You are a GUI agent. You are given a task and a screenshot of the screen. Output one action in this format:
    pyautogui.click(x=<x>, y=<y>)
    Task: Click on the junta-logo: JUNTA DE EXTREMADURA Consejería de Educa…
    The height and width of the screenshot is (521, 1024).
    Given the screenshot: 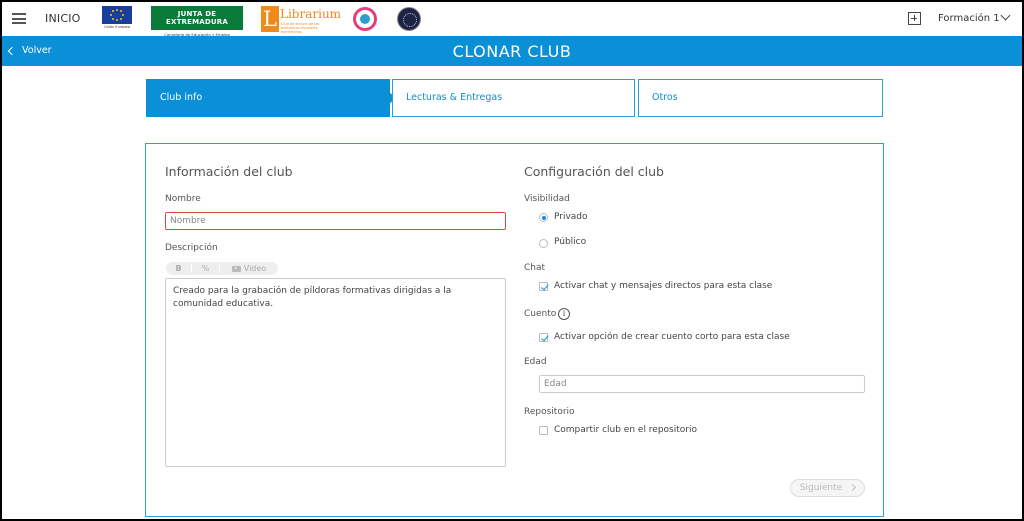 What is the action you would take?
    pyautogui.click(x=197, y=21)
    